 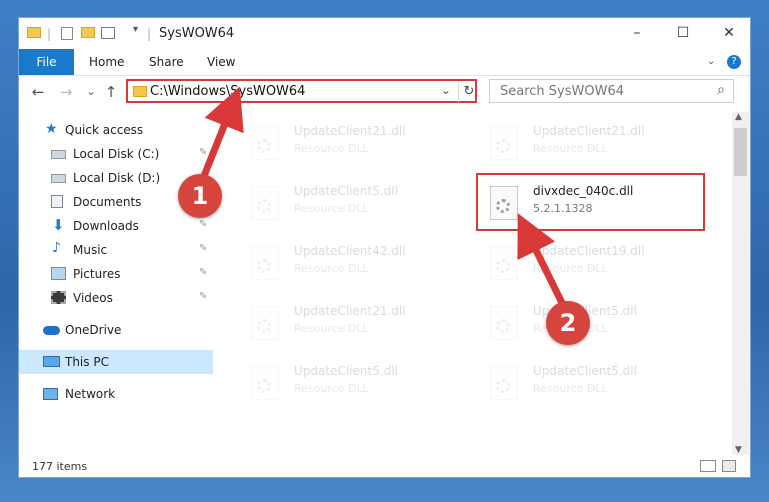 What do you see at coordinates (543, 263) in the screenshot?
I see `arrow-to-dll-file` at bounding box center [543, 263].